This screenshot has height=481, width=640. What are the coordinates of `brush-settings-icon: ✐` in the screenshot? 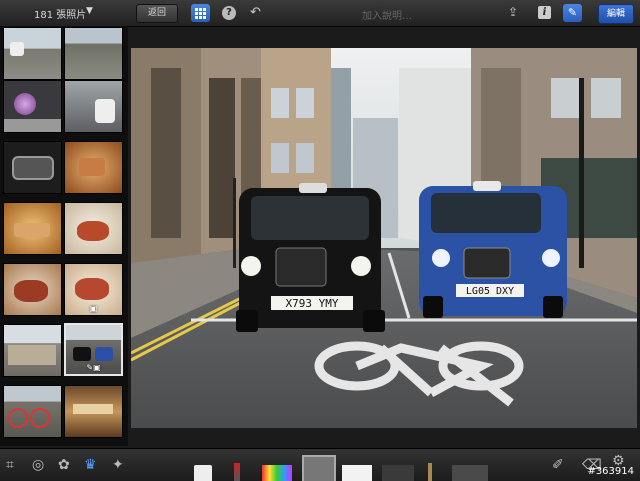 It's located at (558, 465).